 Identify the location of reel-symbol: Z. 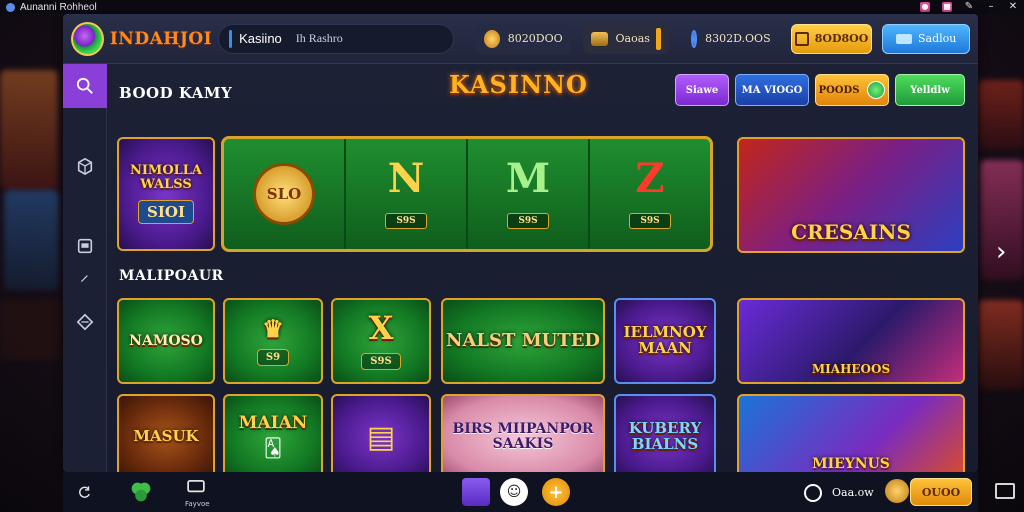
(650, 178).